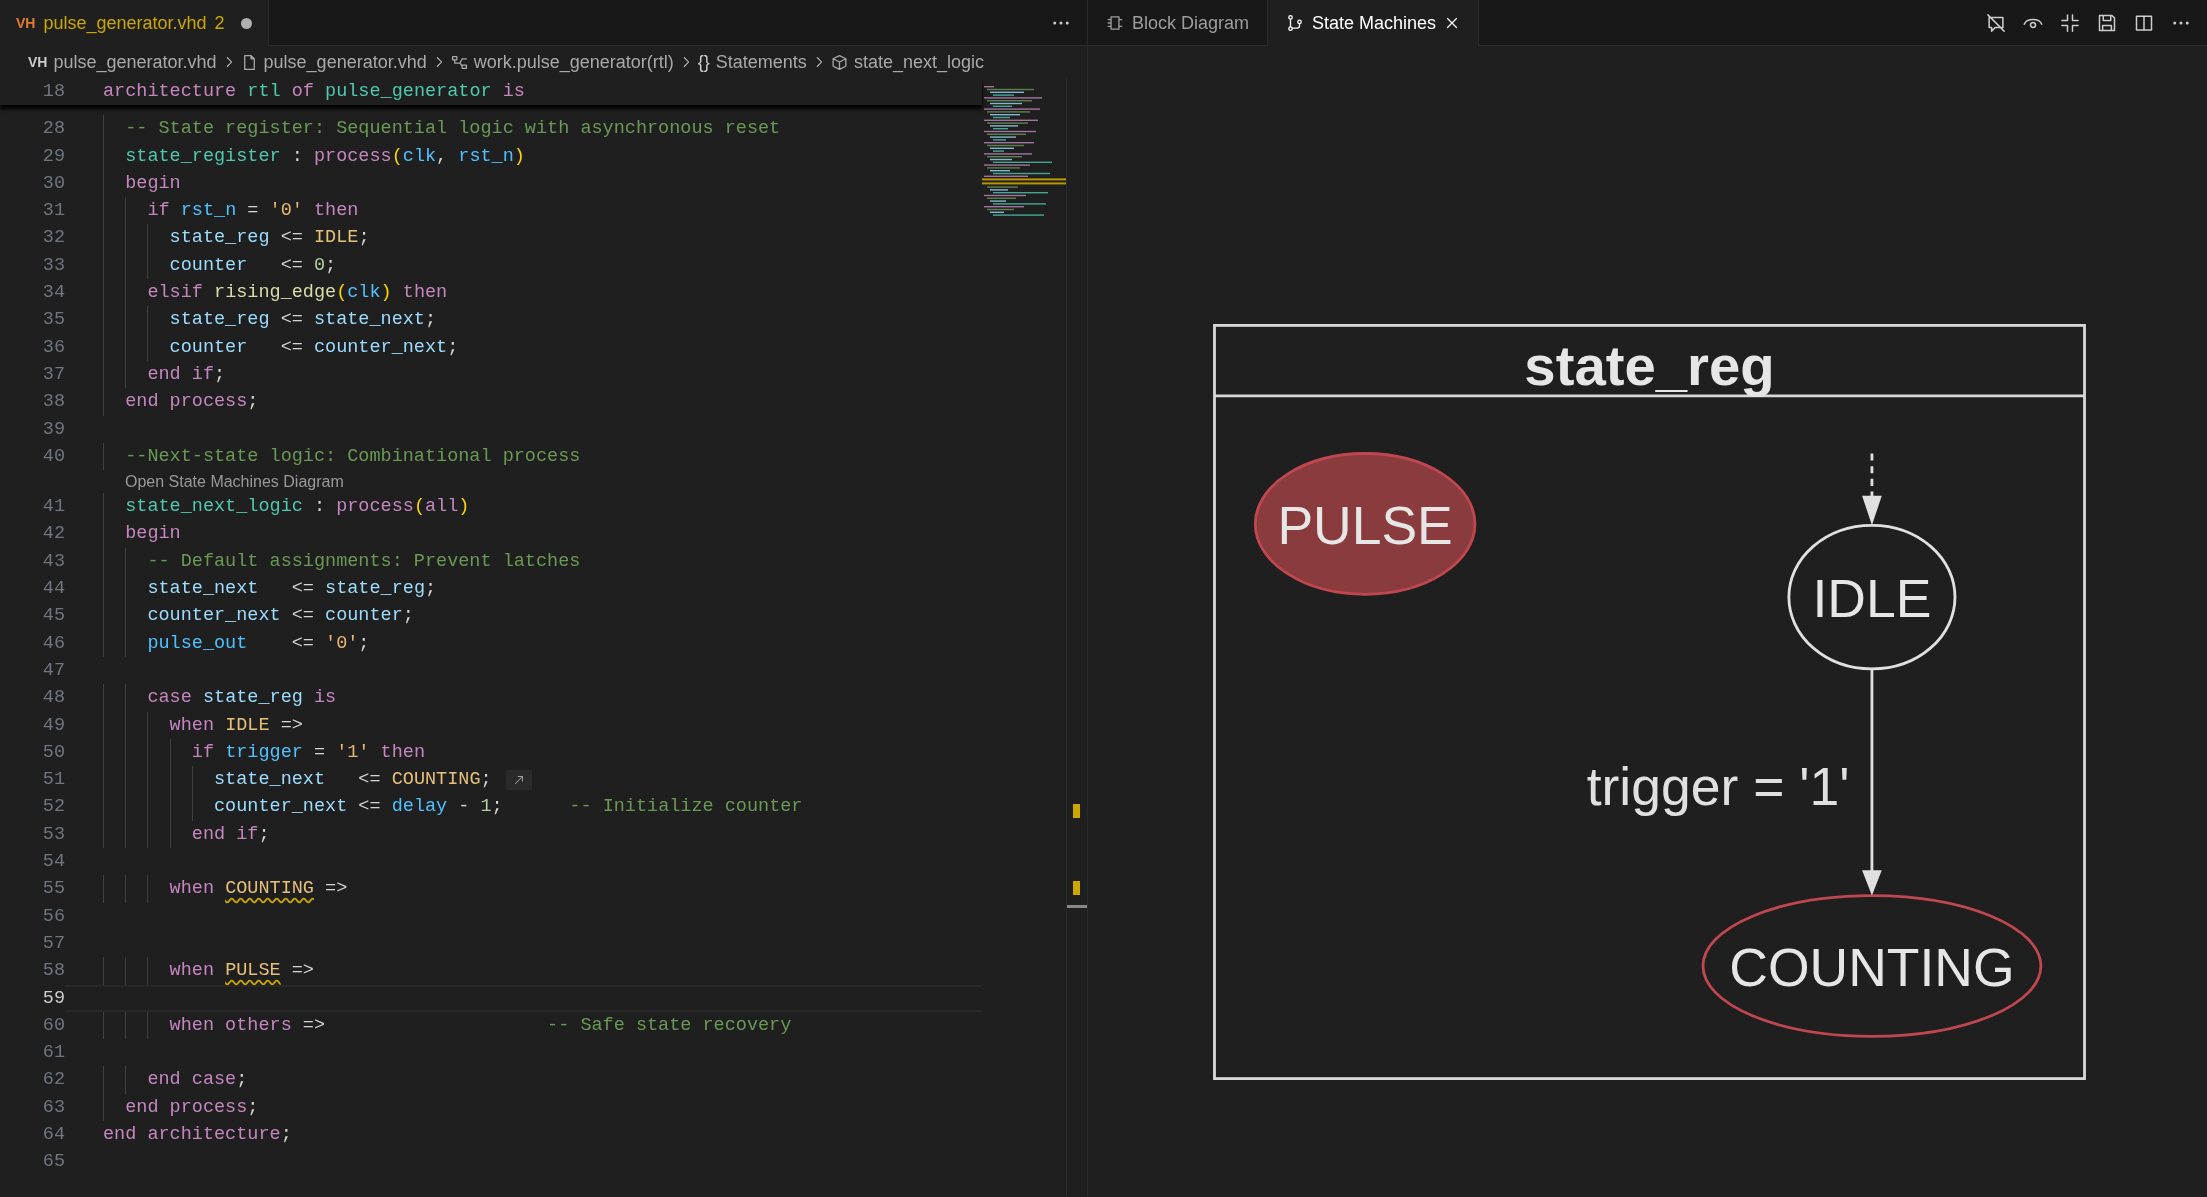 This screenshot has width=2207, height=1197. I want to click on code-line: if trigger = '1' then, so click(307, 752).